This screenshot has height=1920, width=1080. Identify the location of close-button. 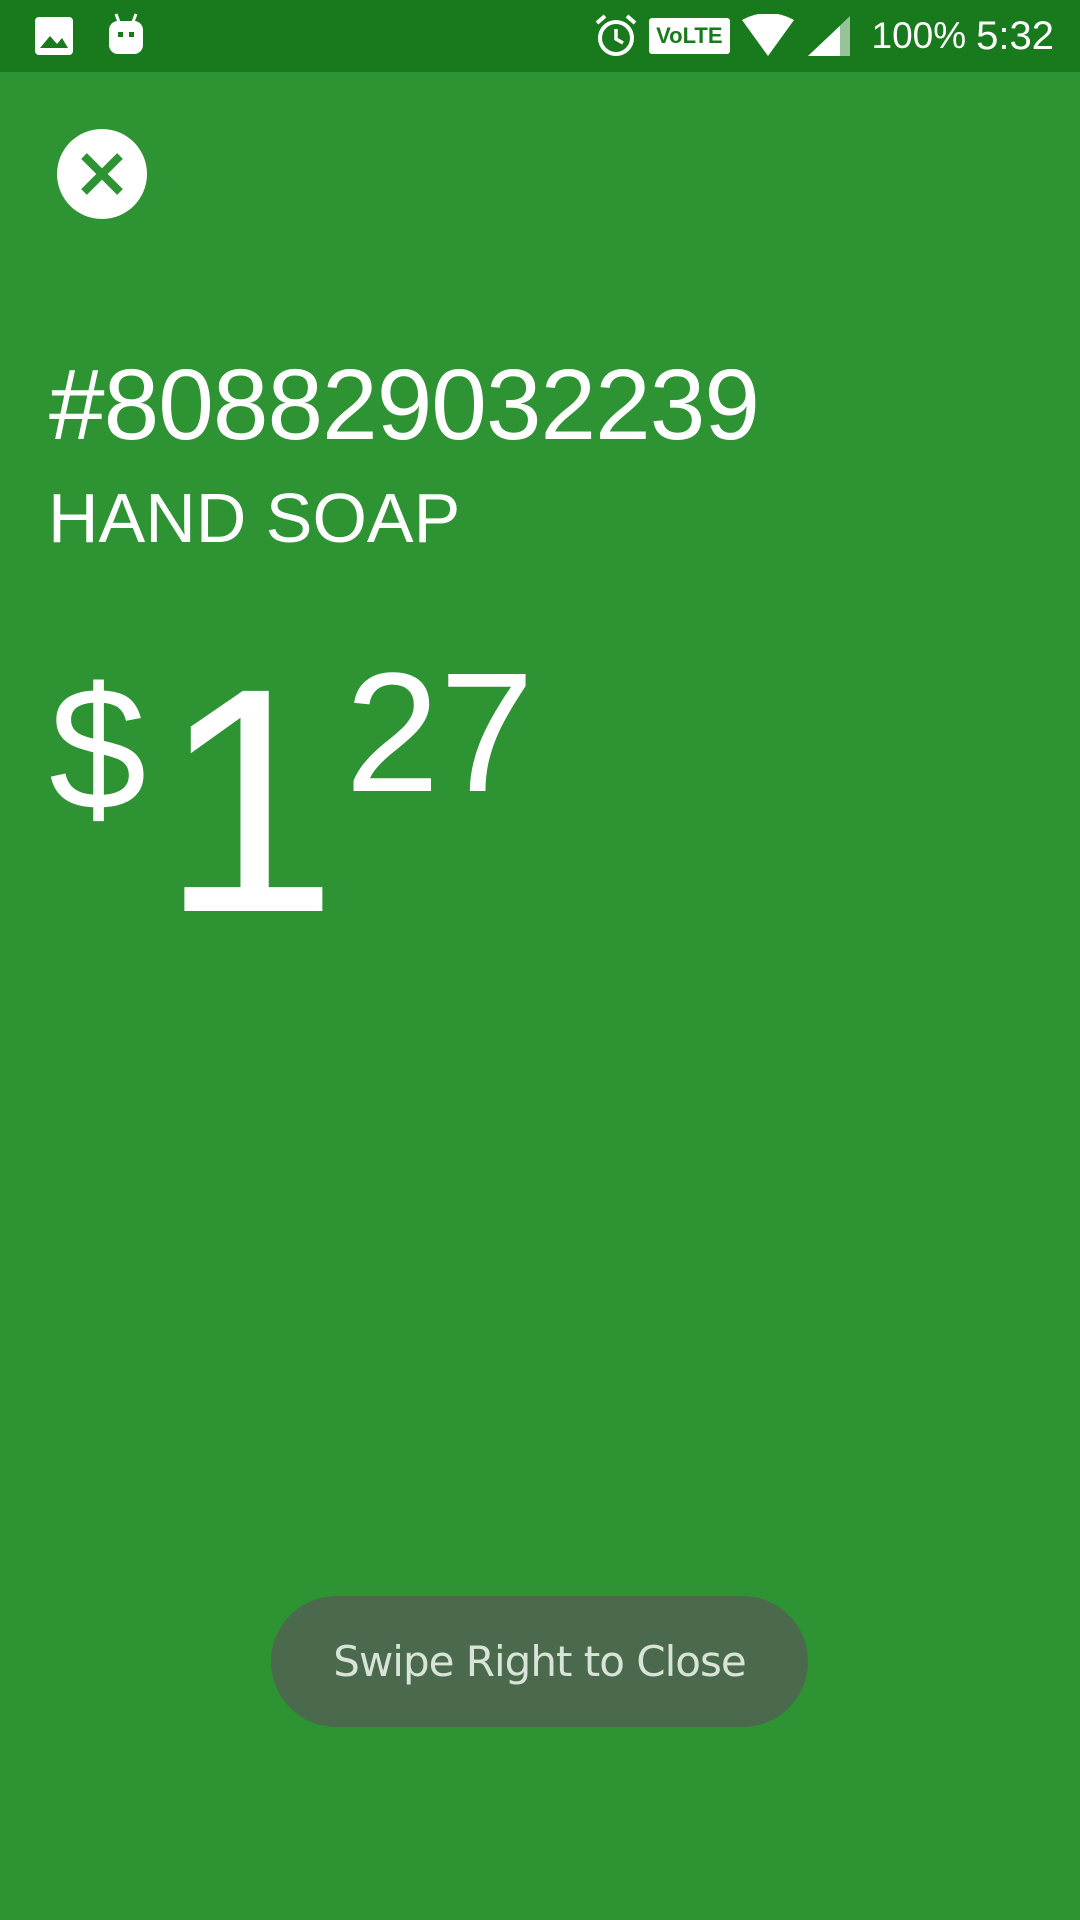
(102, 174).